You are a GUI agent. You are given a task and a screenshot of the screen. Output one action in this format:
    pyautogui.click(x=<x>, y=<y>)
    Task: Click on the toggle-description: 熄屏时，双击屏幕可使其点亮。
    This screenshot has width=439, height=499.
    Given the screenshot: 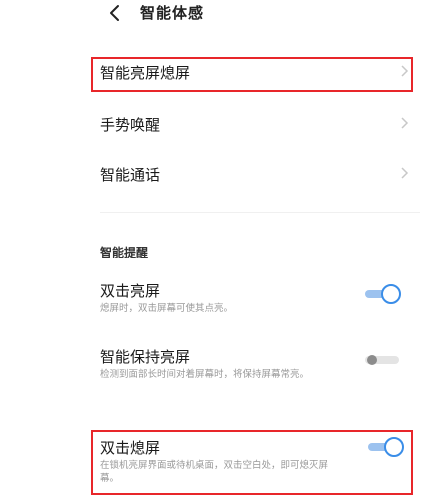 What is the action you would take?
    pyautogui.click(x=167, y=308)
    